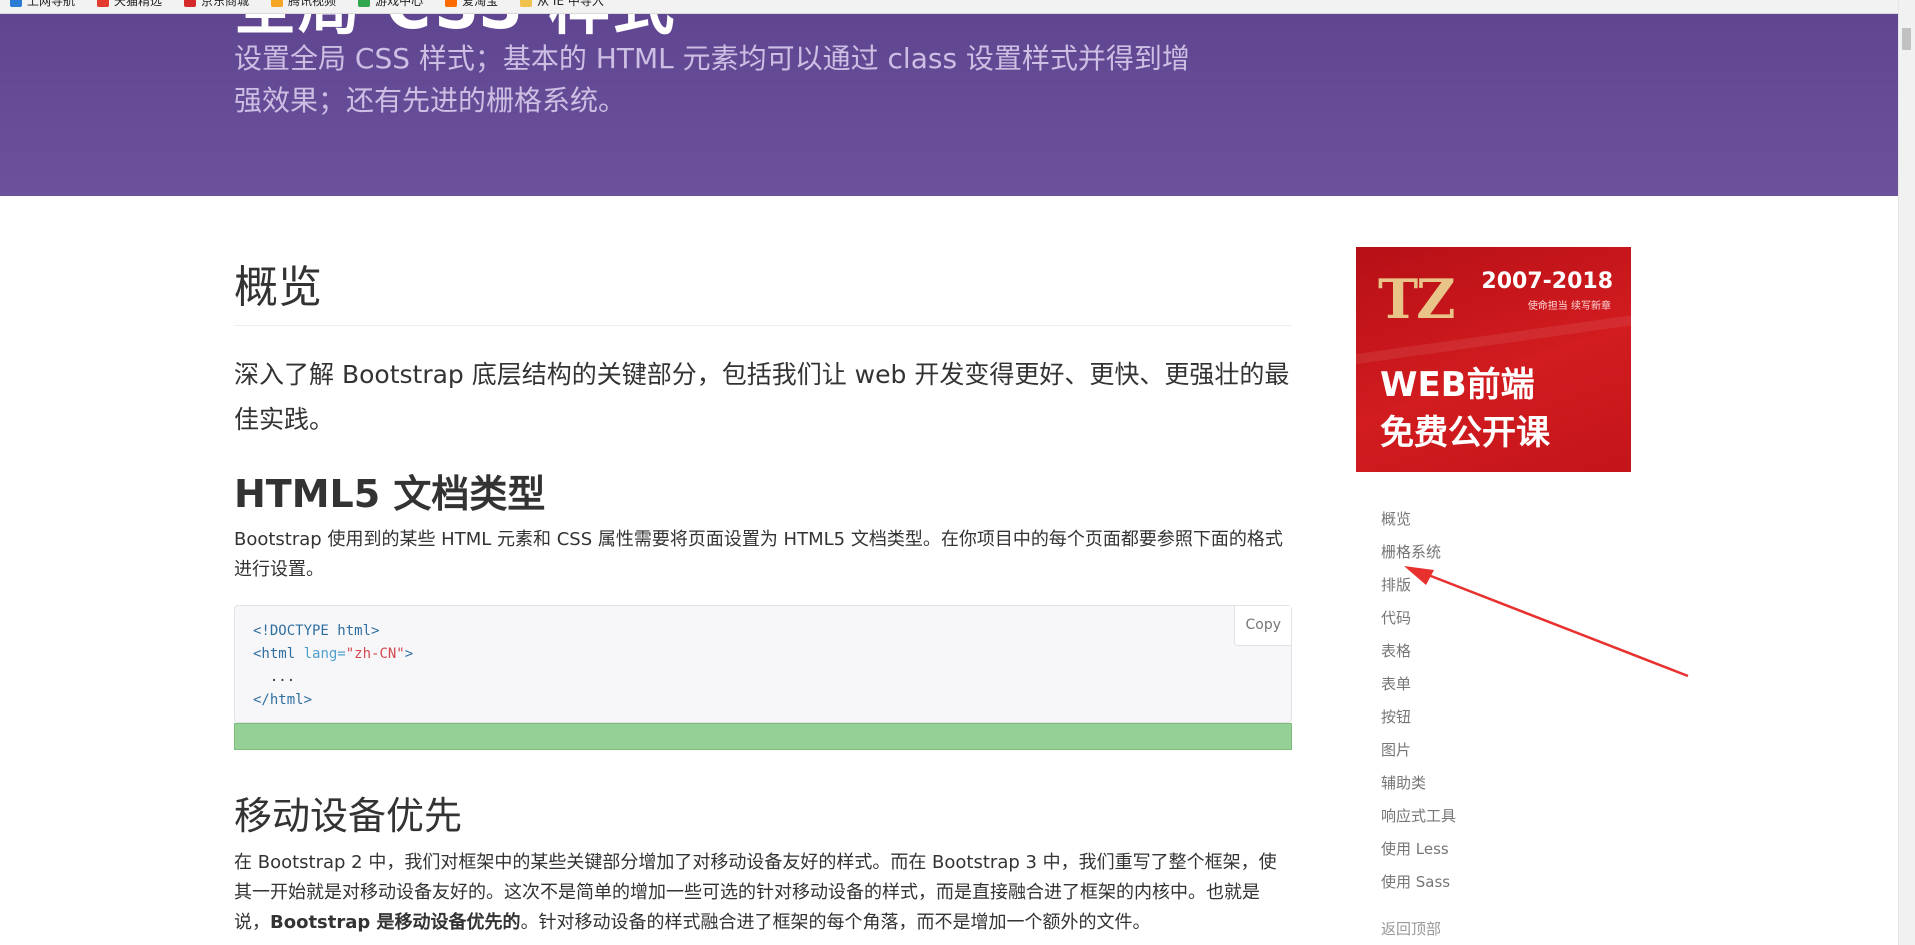 This screenshot has width=1915, height=945. I want to click on mobile-first-bold: Bootstrap 是移动设备优先的, so click(395, 922).